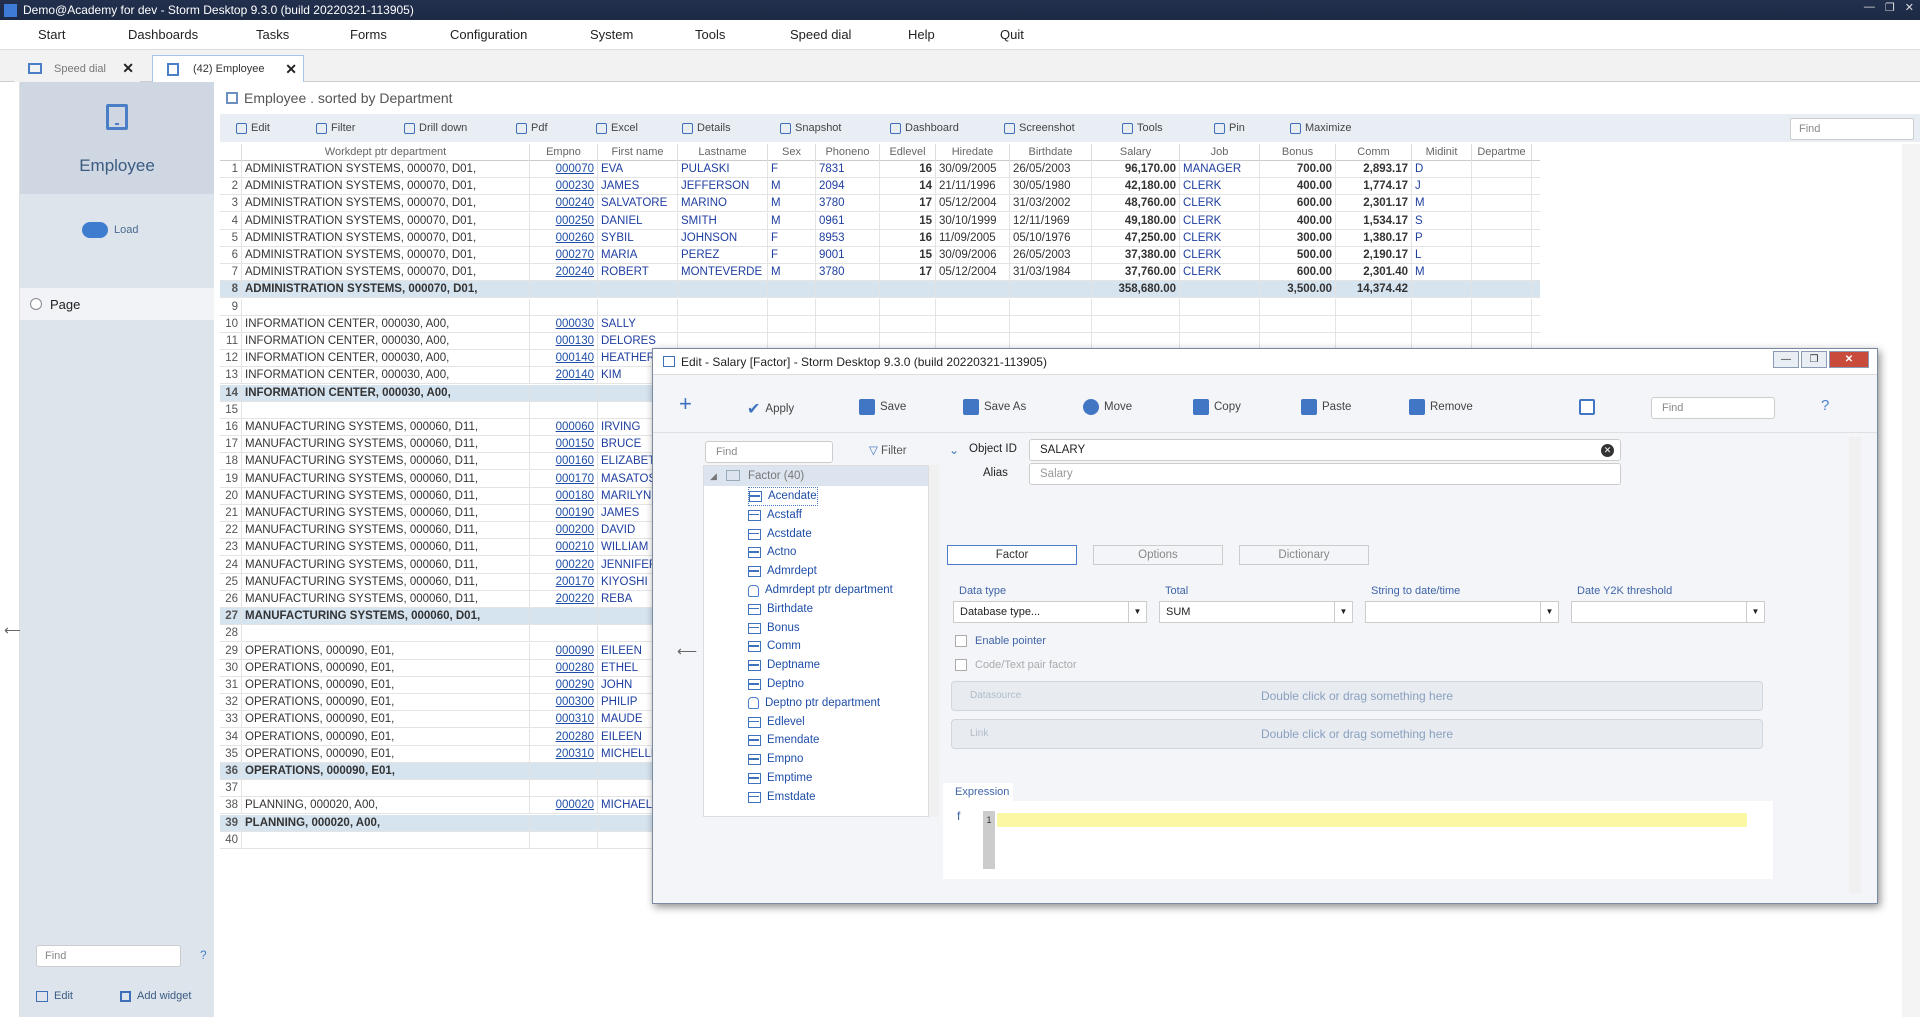 The width and height of the screenshot is (1920, 1017). I want to click on code-text-checkbox: Code/Text pair factor, so click(1055, 665).